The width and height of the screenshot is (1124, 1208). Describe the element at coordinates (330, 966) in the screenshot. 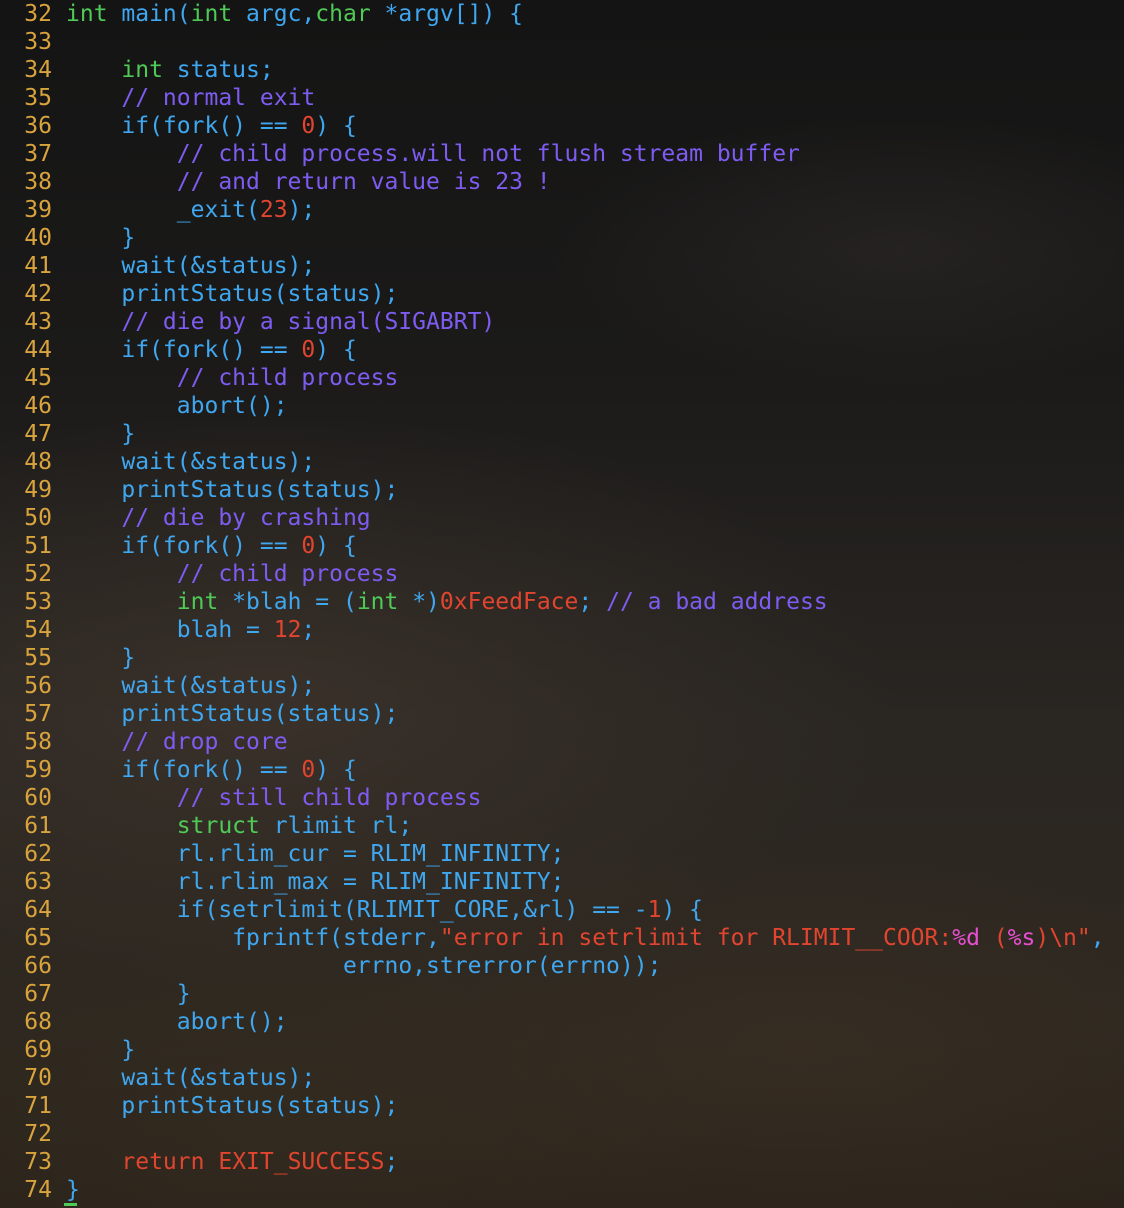

I see `code-line: 66 errno,strerror(errno));` at that location.